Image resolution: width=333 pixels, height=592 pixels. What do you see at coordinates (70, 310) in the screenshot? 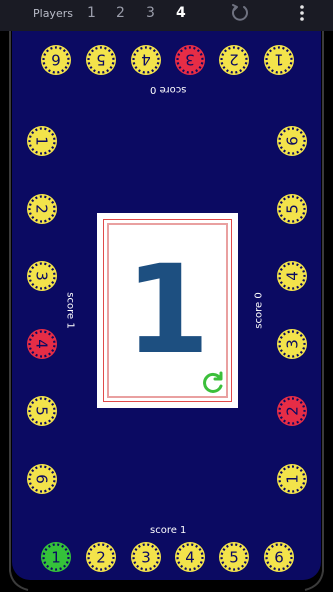
I see `score-left: score 1` at bounding box center [70, 310].